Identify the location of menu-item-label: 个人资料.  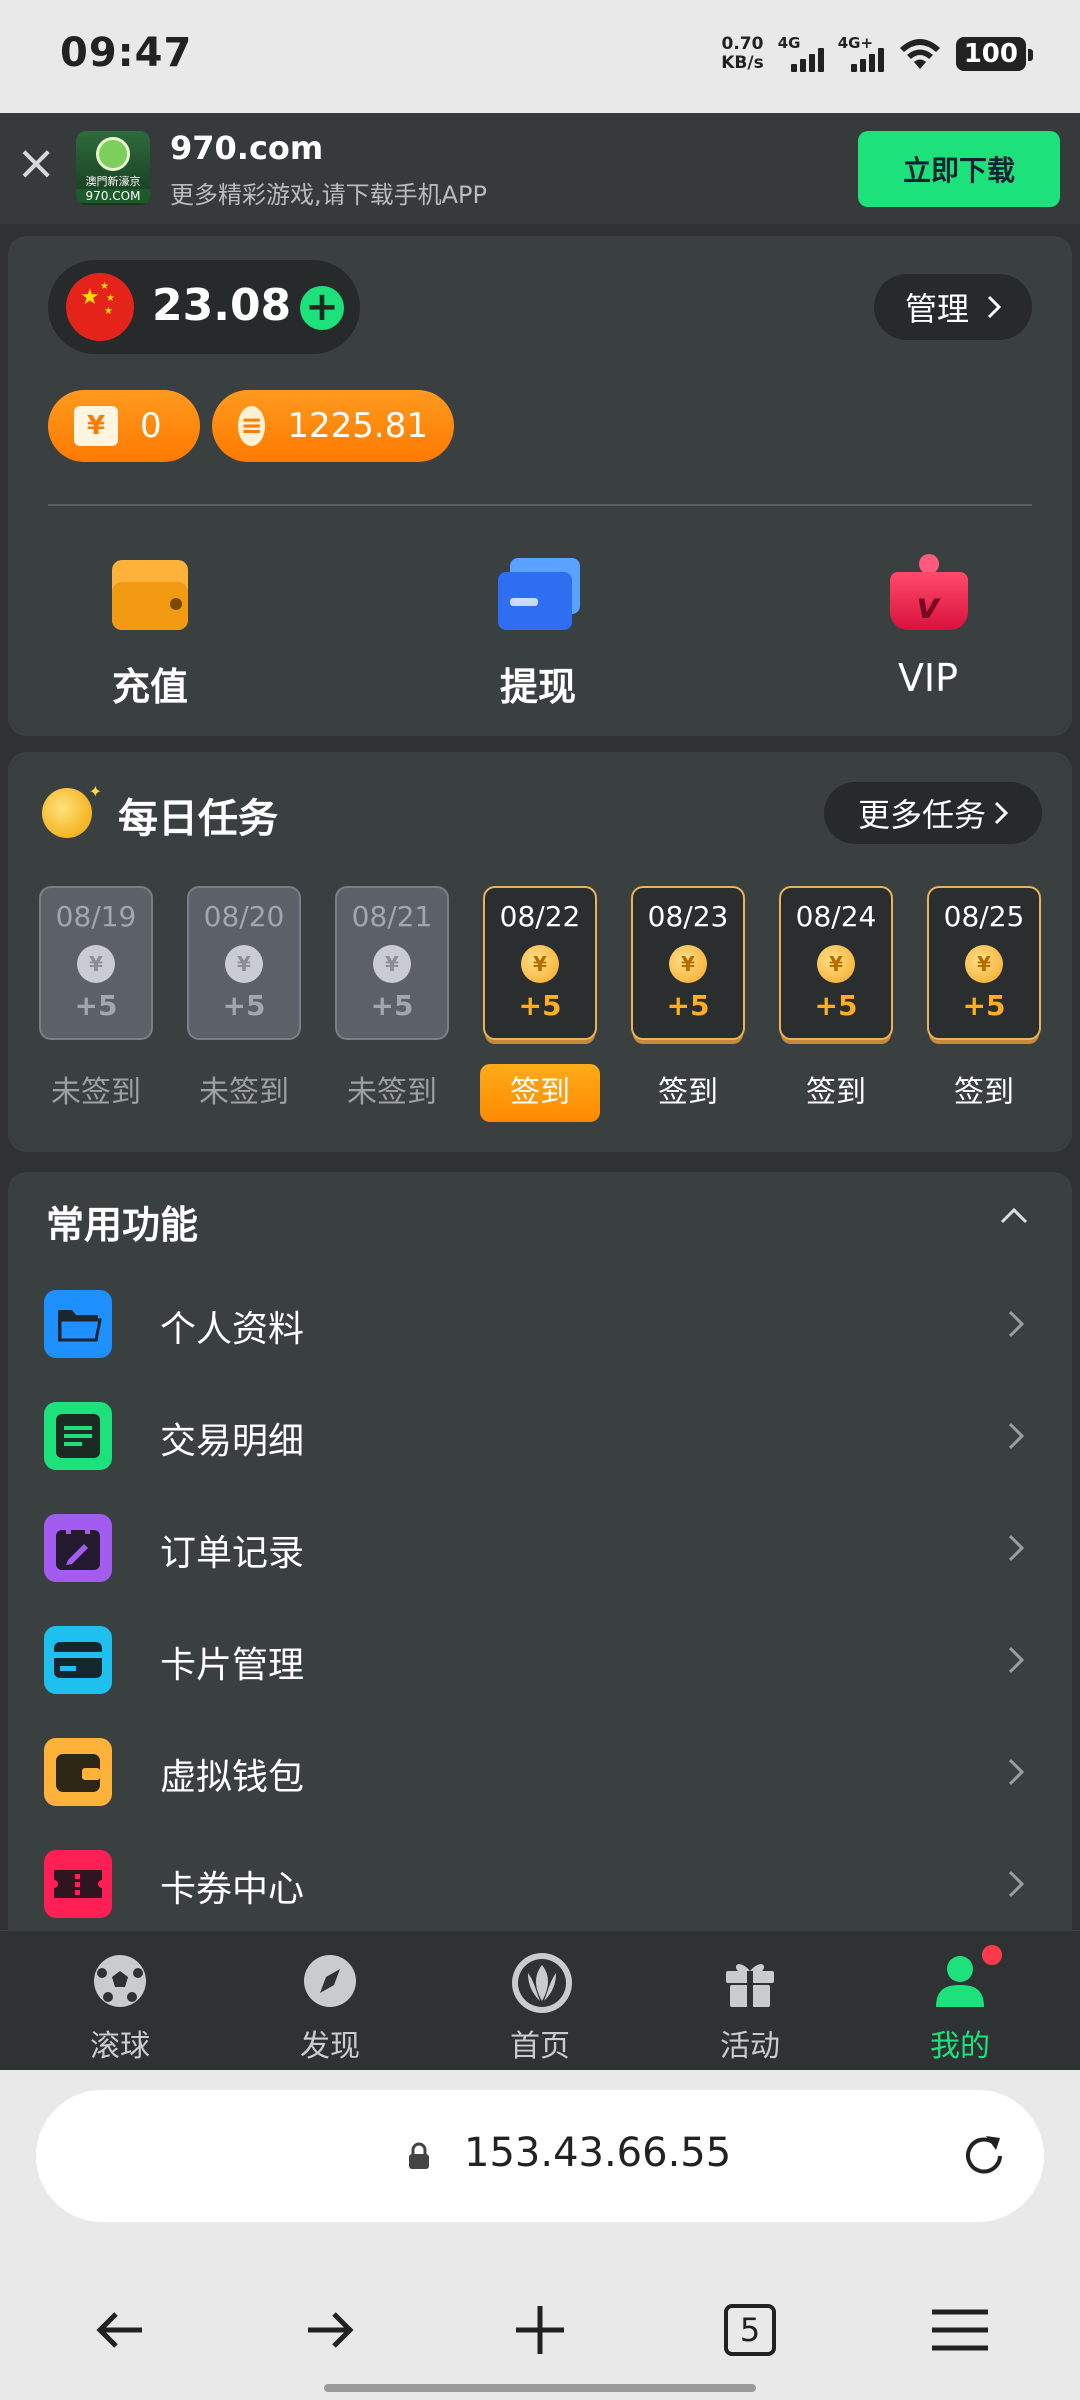
(232, 1329).